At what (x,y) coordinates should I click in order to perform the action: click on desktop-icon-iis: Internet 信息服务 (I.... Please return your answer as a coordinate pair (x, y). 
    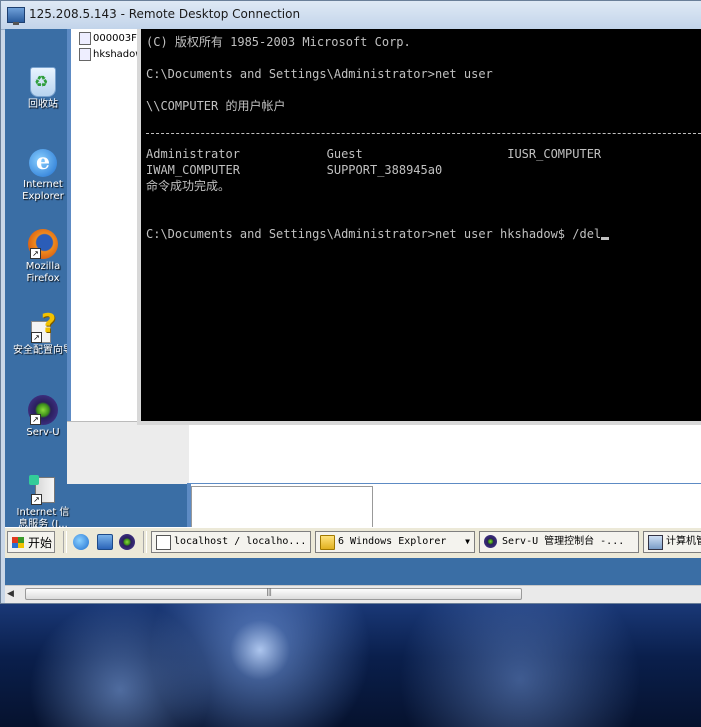
    Looking at the image, I should click on (43, 503).